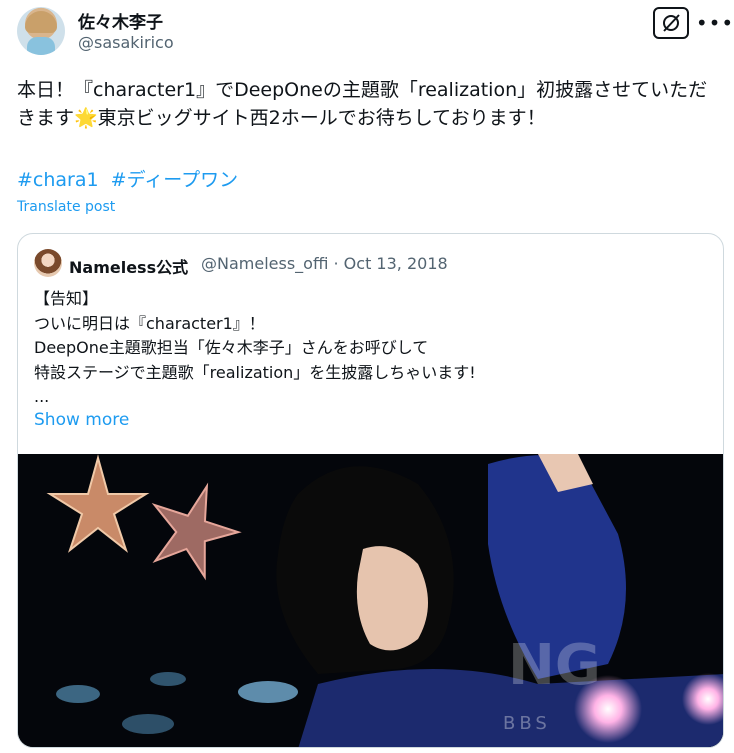 This screenshot has width=734, height=753. I want to click on show-more-link: Show more, so click(81, 420).